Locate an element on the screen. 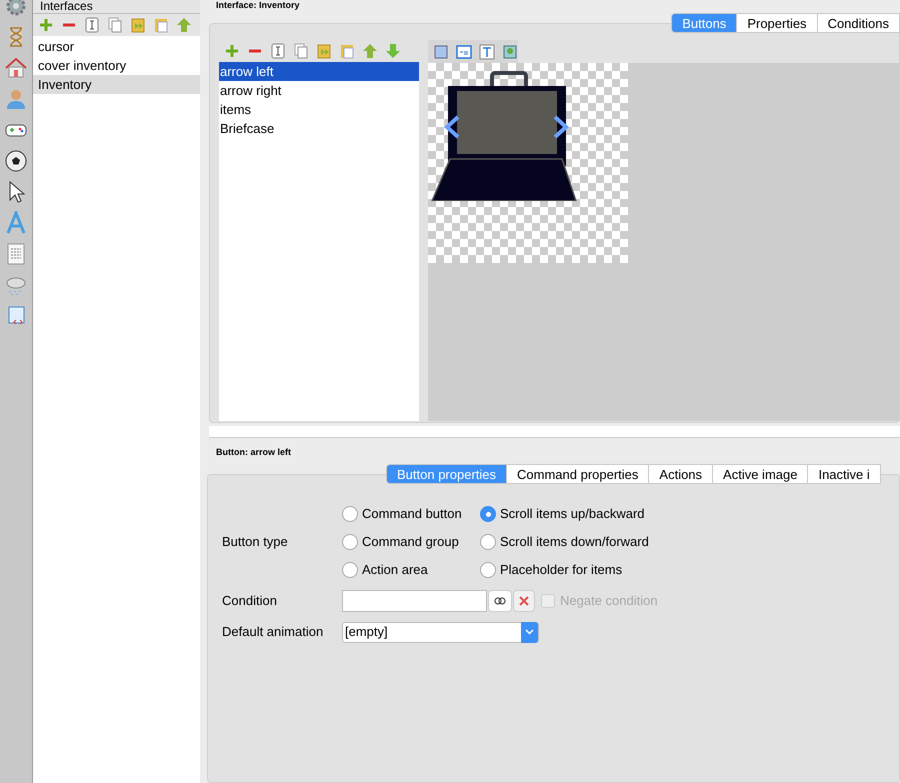  condition-field is located at coordinates (414, 601).